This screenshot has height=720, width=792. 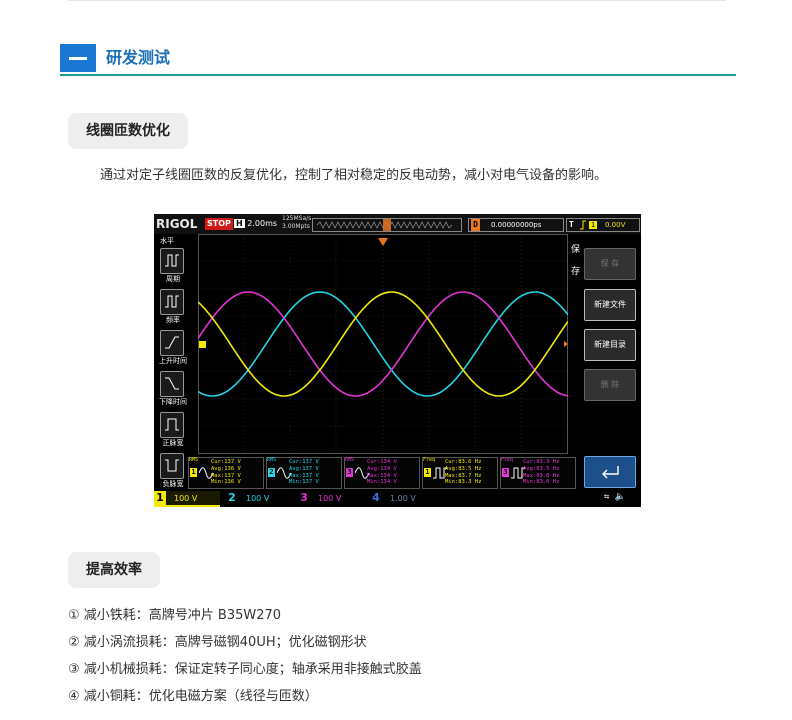 I want to click on measure-positive-width: 正脉宽, so click(x=172, y=431).